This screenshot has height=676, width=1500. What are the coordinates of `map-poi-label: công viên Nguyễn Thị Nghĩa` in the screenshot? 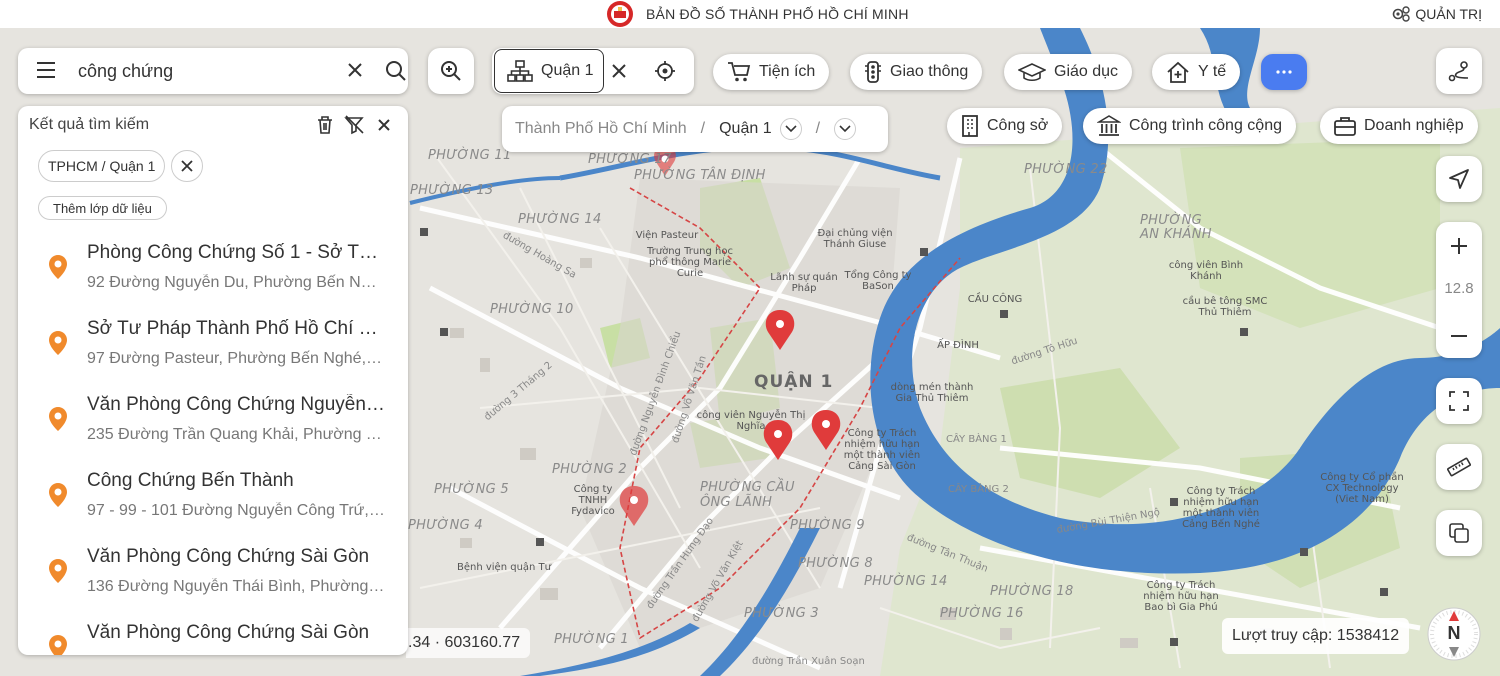 It's located at (751, 421).